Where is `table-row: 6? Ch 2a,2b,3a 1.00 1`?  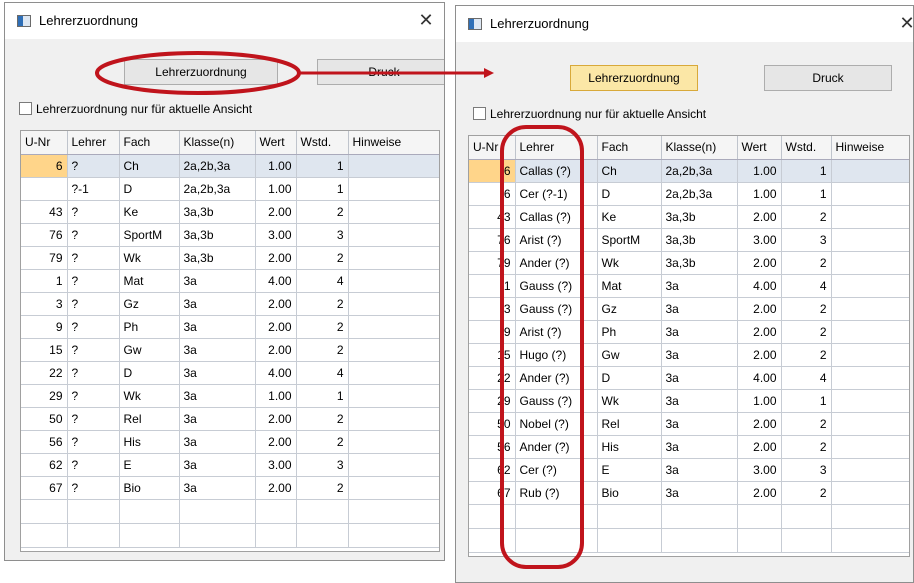 table-row: 6? Ch 2a,2b,3a 1.00 1 is located at coordinates (230, 166).